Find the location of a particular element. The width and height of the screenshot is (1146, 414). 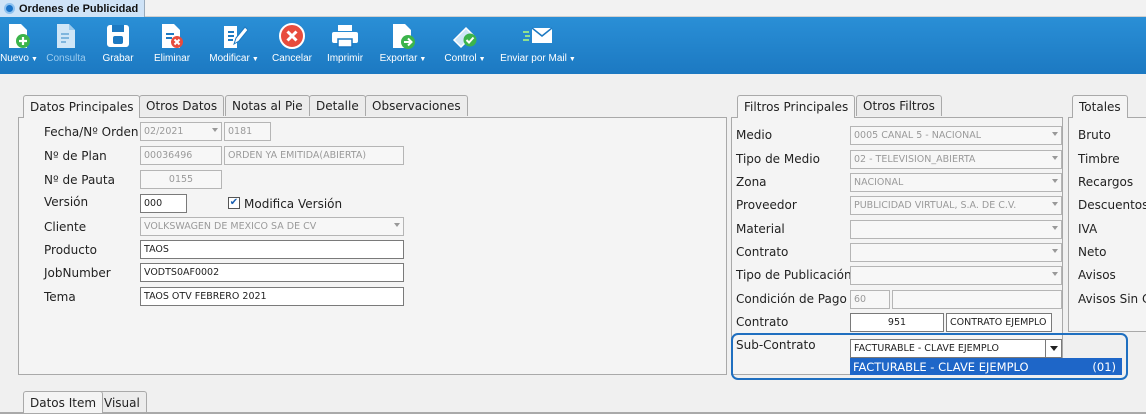

enviar-mail-button: Enviar por Mail ▼ is located at coordinates (538, 45).